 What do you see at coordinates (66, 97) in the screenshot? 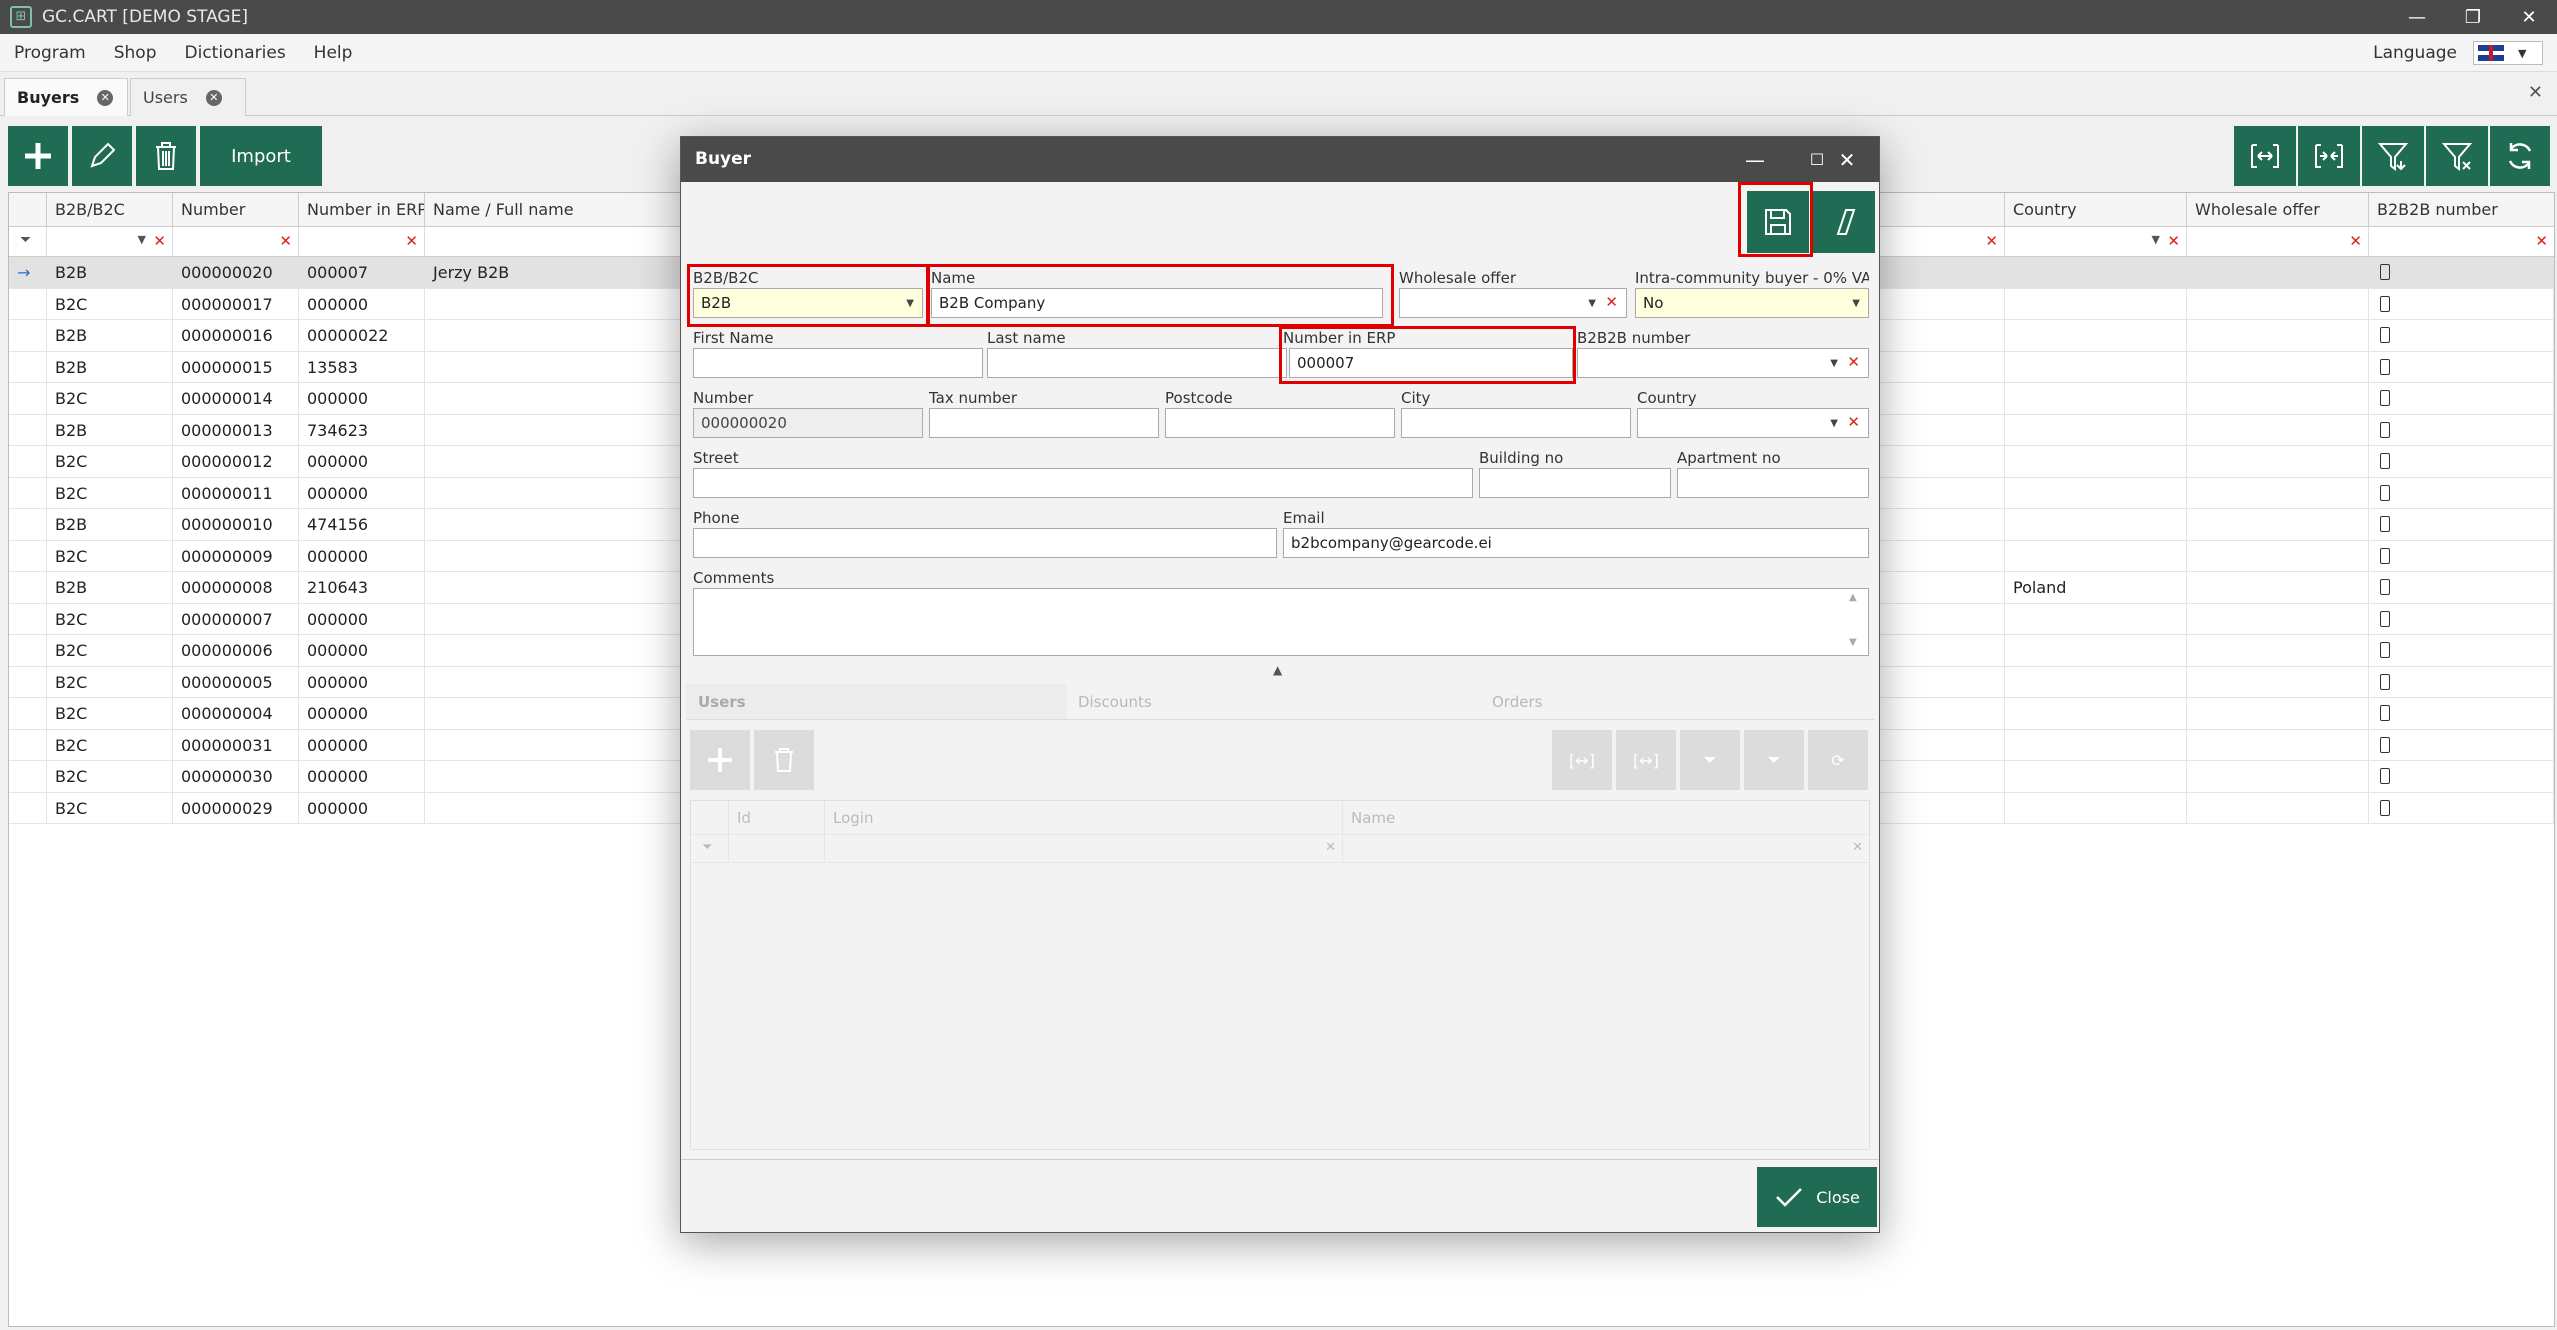
I see `tab-buyers: Buyers ✕` at bounding box center [66, 97].